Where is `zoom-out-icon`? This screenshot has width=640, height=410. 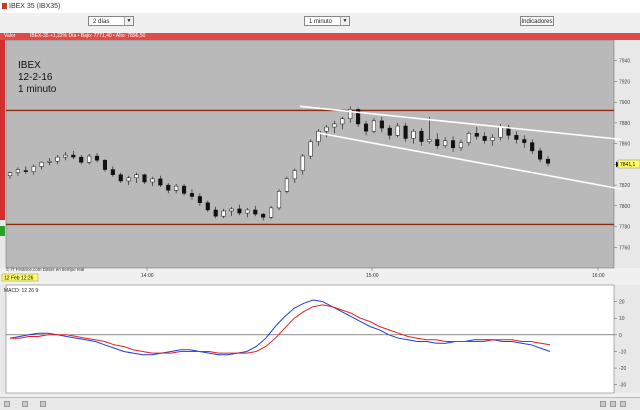
zoom-out-icon is located at coordinates (25, 404).